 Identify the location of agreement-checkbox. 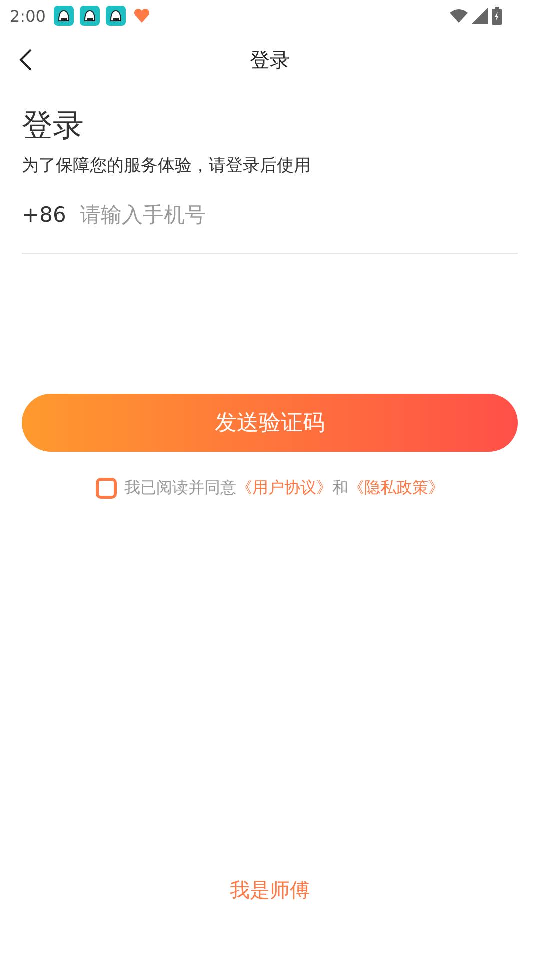
(106, 488).